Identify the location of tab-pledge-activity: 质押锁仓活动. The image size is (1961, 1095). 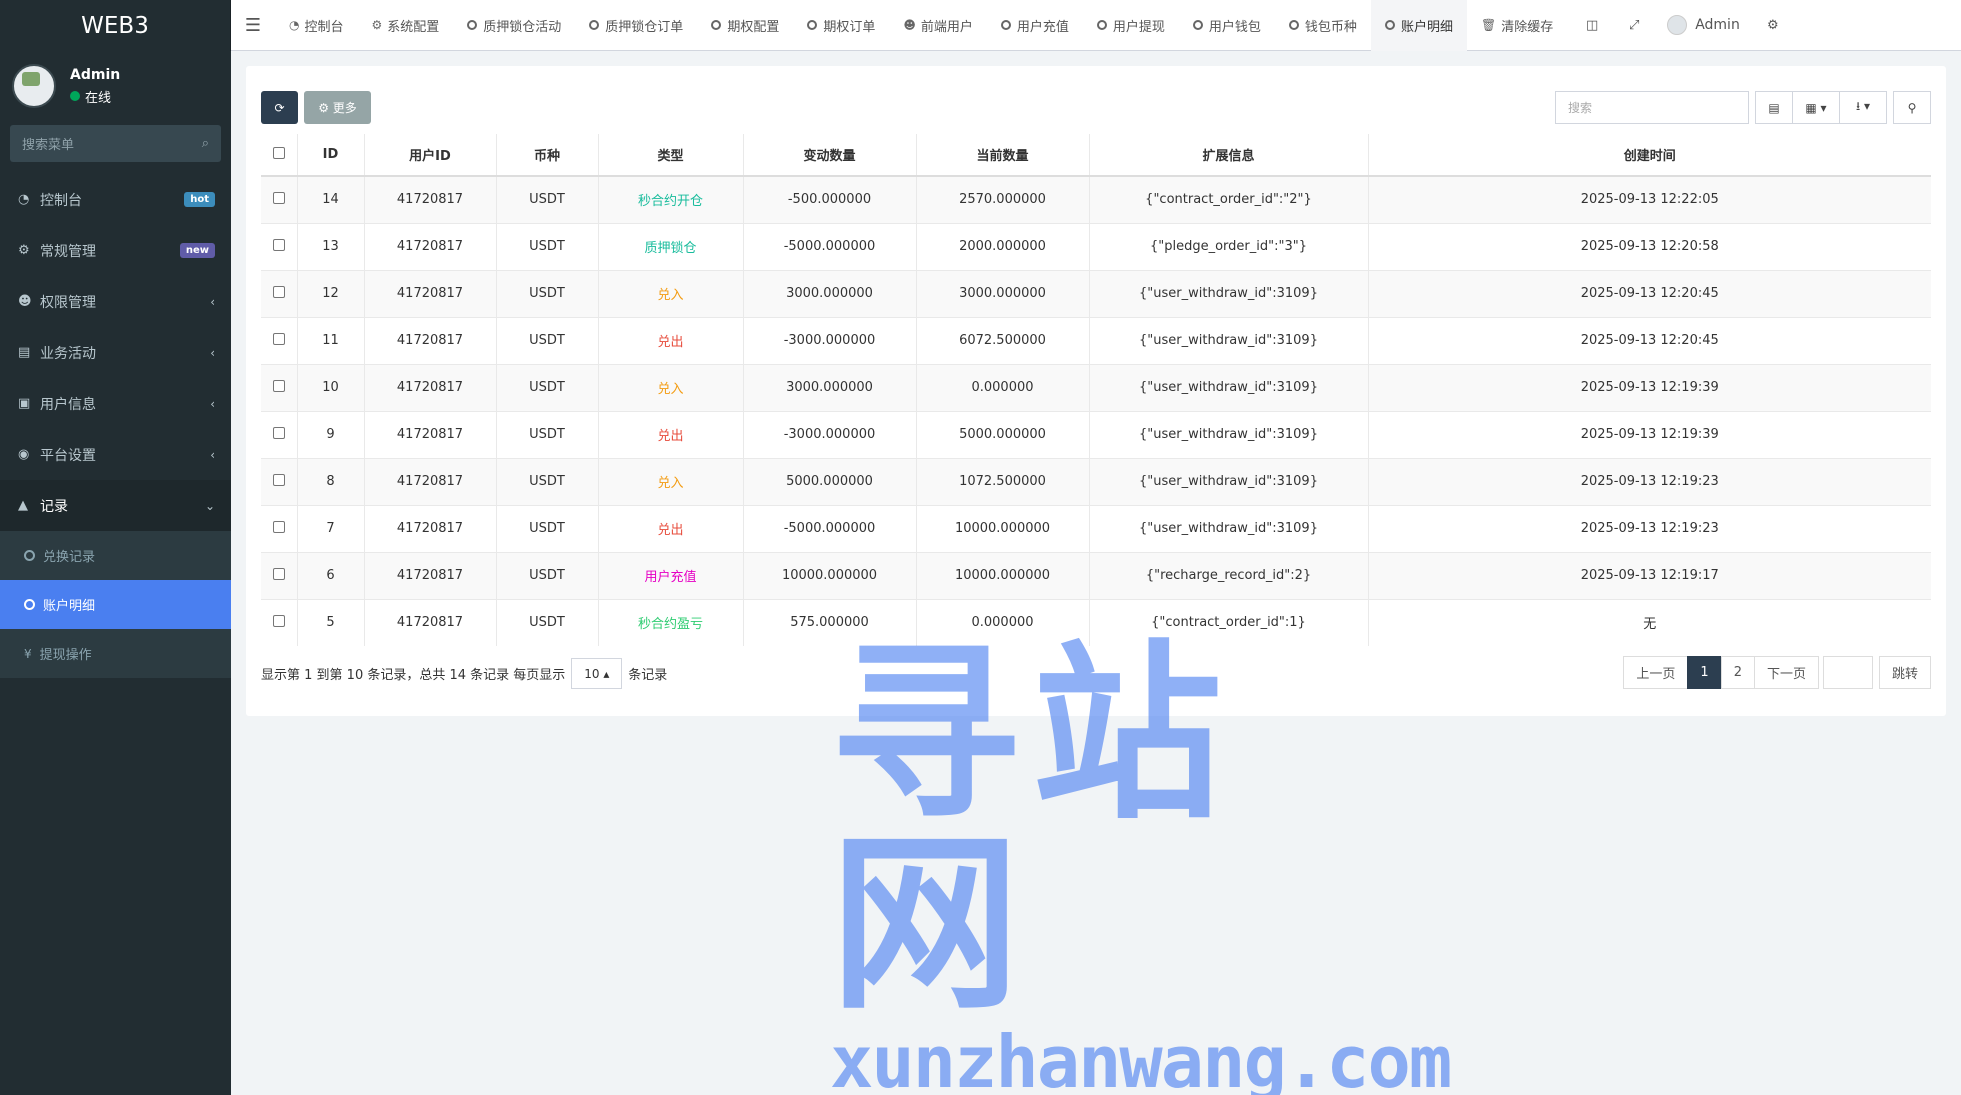
(514, 25).